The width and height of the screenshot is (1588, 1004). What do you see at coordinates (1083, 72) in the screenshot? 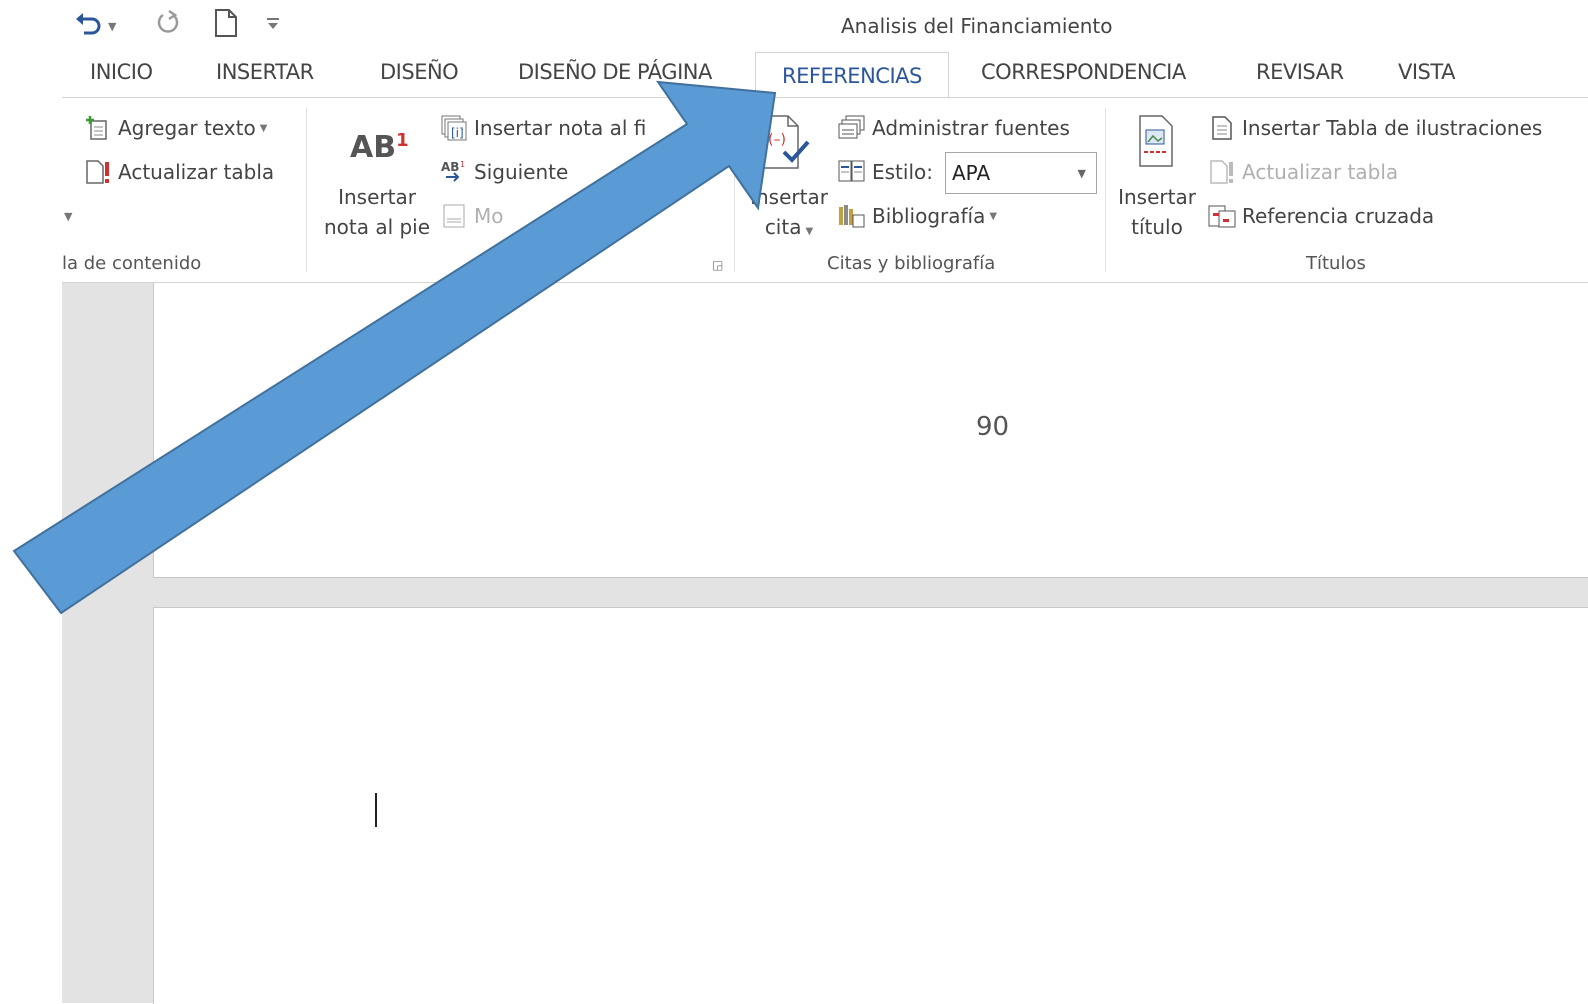
I see `tab-correspondencia: CORRESPONDENCIA` at bounding box center [1083, 72].